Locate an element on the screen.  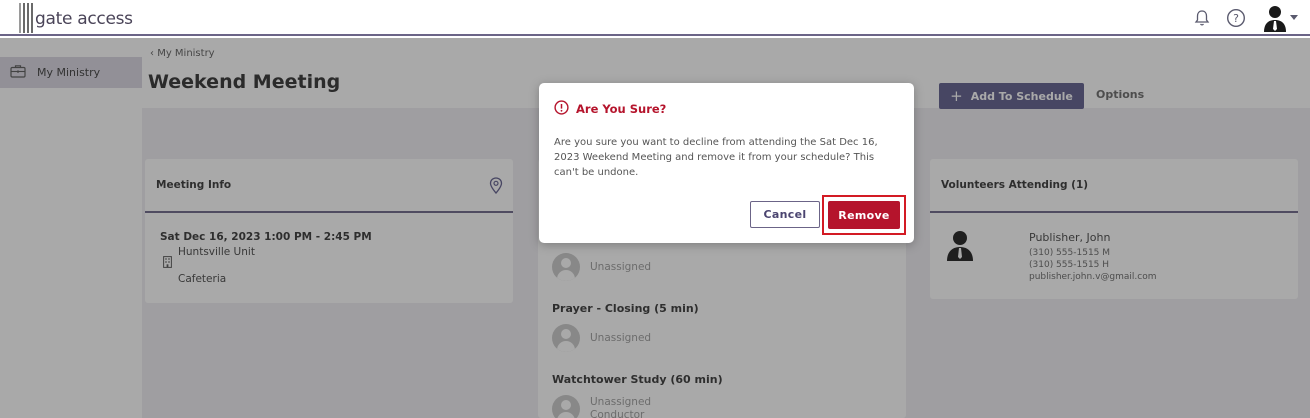
logo-bars-icon is located at coordinates (26, 18).